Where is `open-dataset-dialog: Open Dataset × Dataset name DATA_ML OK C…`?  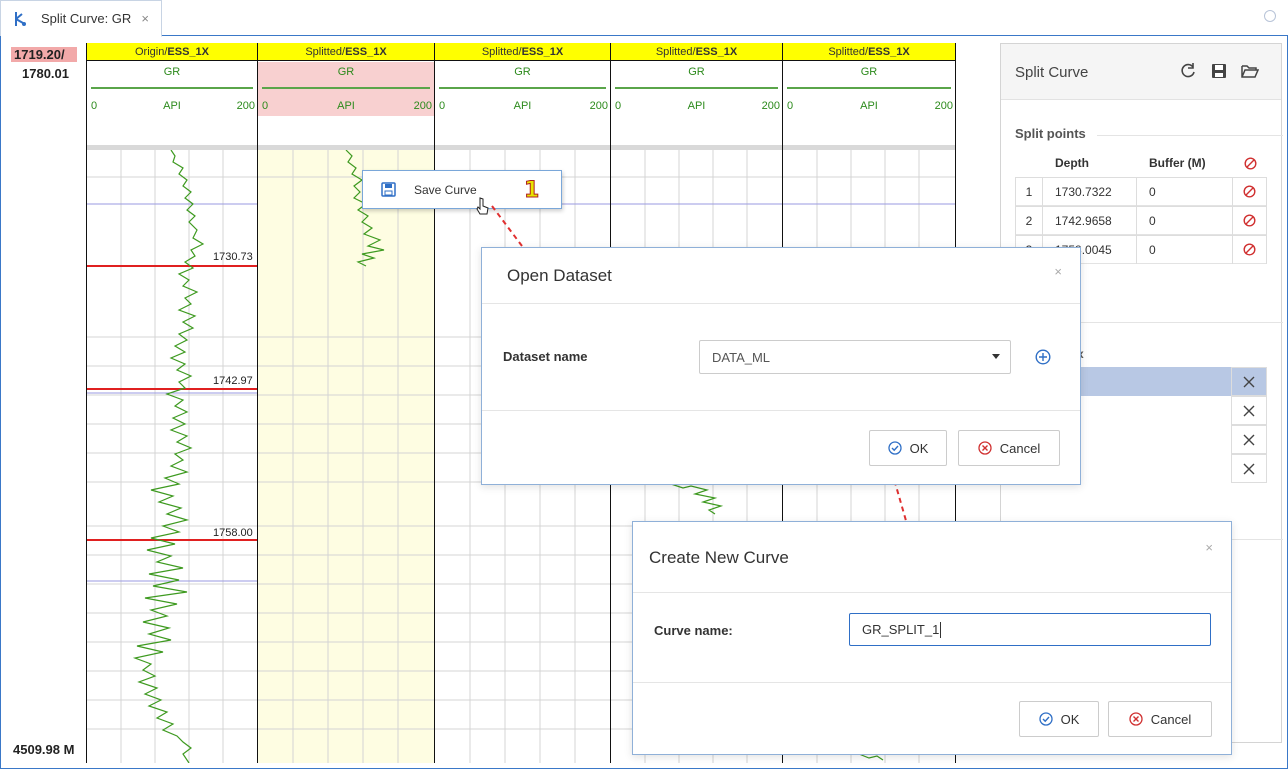
open-dataset-dialog: Open Dataset × Dataset name DATA_ML OK C… is located at coordinates (781, 366).